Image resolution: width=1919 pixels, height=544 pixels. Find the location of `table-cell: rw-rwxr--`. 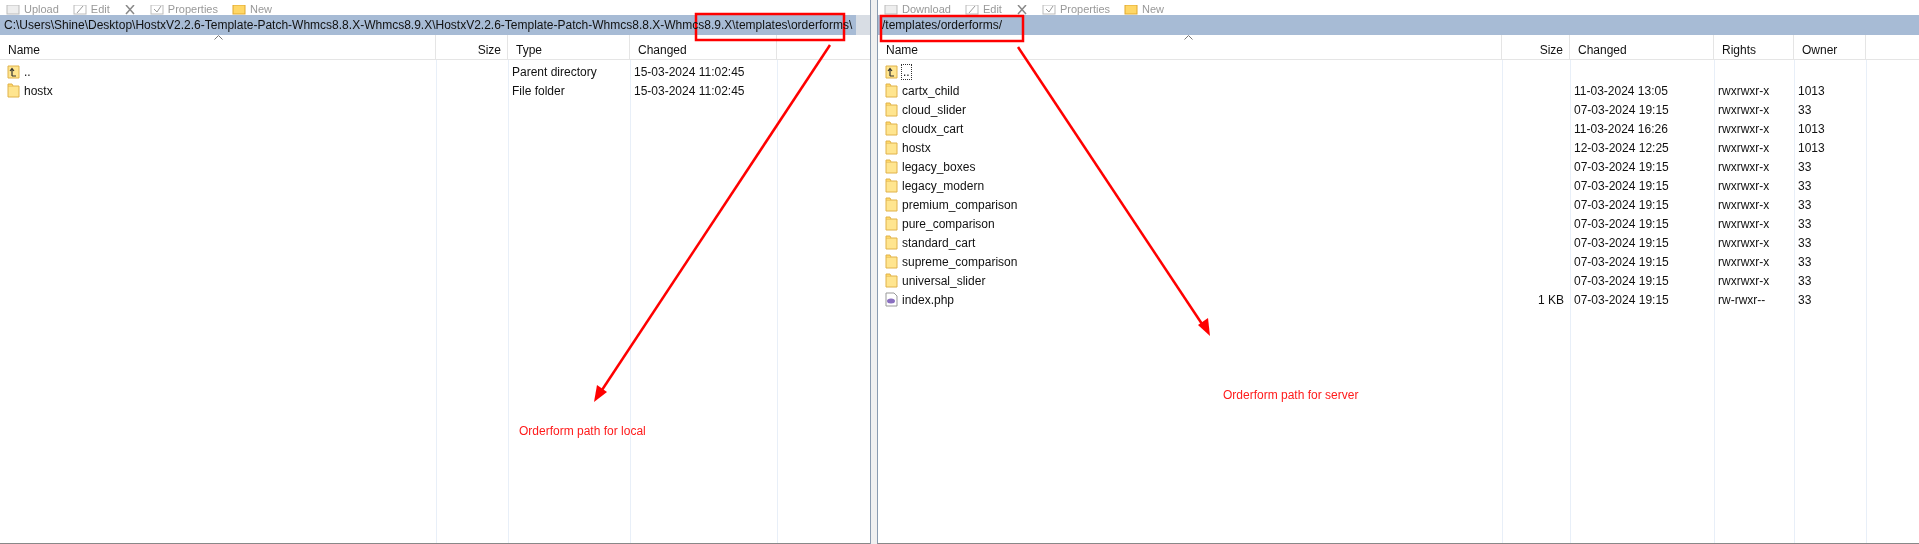

table-cell: rw-rwxr-- is located at coordinates (1742, 299).